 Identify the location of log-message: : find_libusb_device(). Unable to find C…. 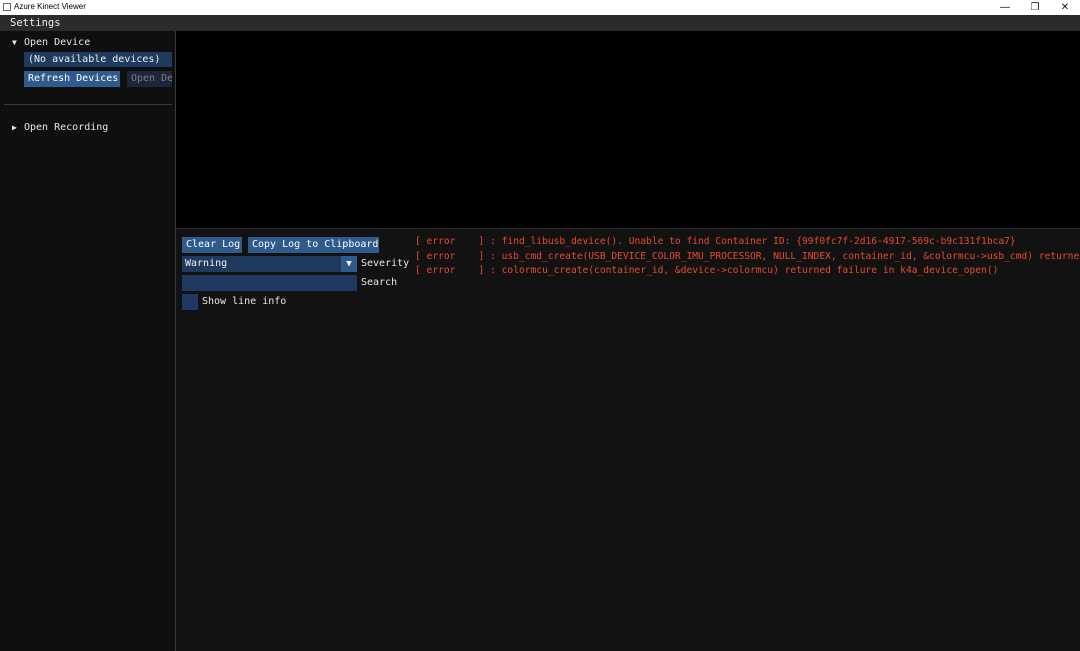
(750, 241).